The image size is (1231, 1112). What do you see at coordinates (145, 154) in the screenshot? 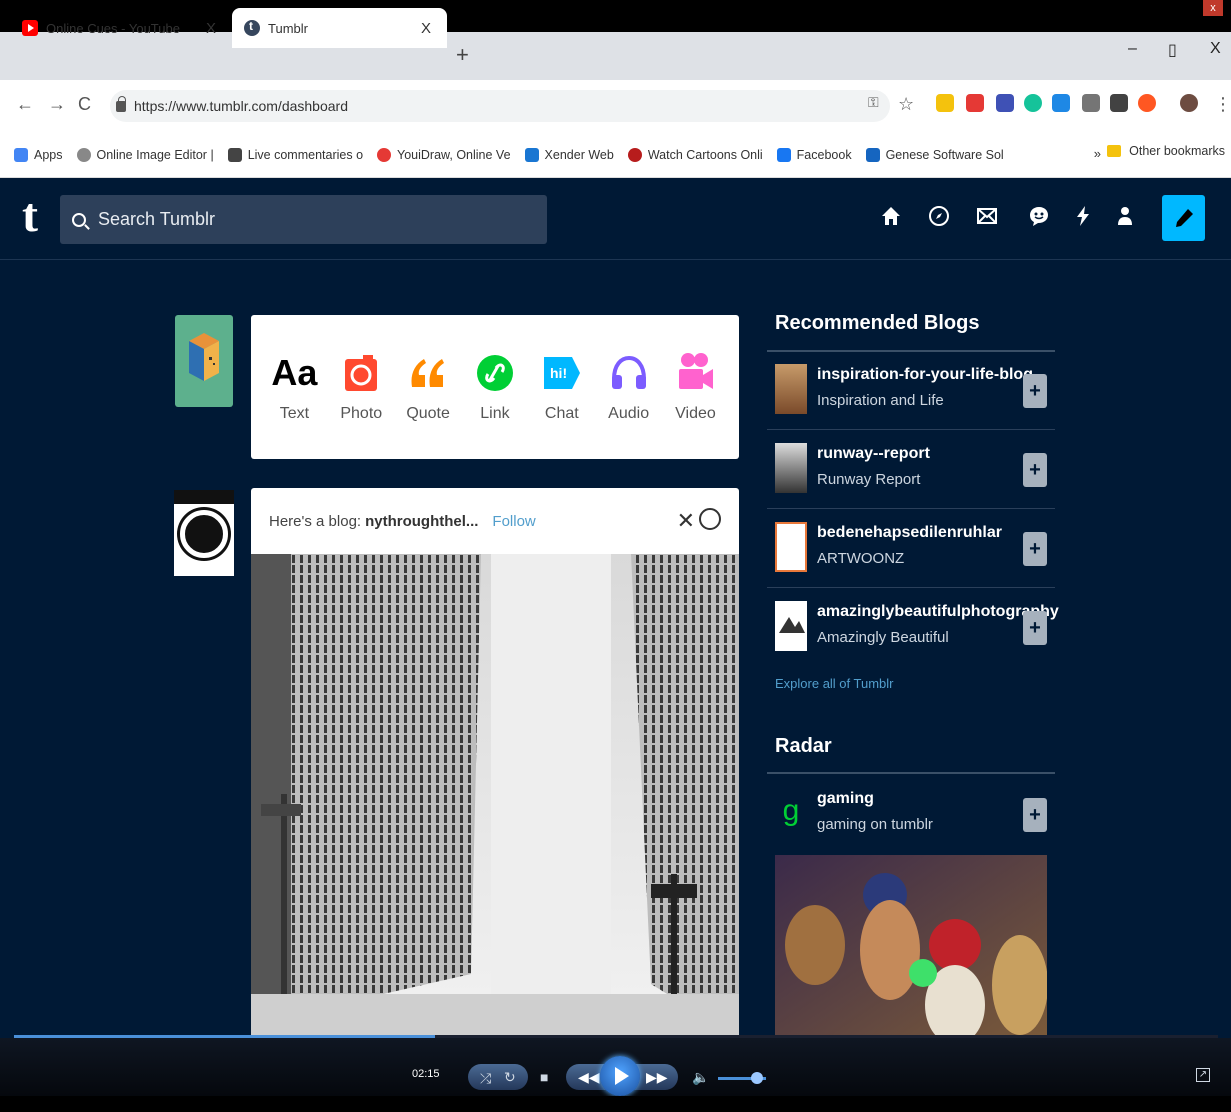
I see `bookmark-item: Online Image Editor |` at bounding box center [145, 154].